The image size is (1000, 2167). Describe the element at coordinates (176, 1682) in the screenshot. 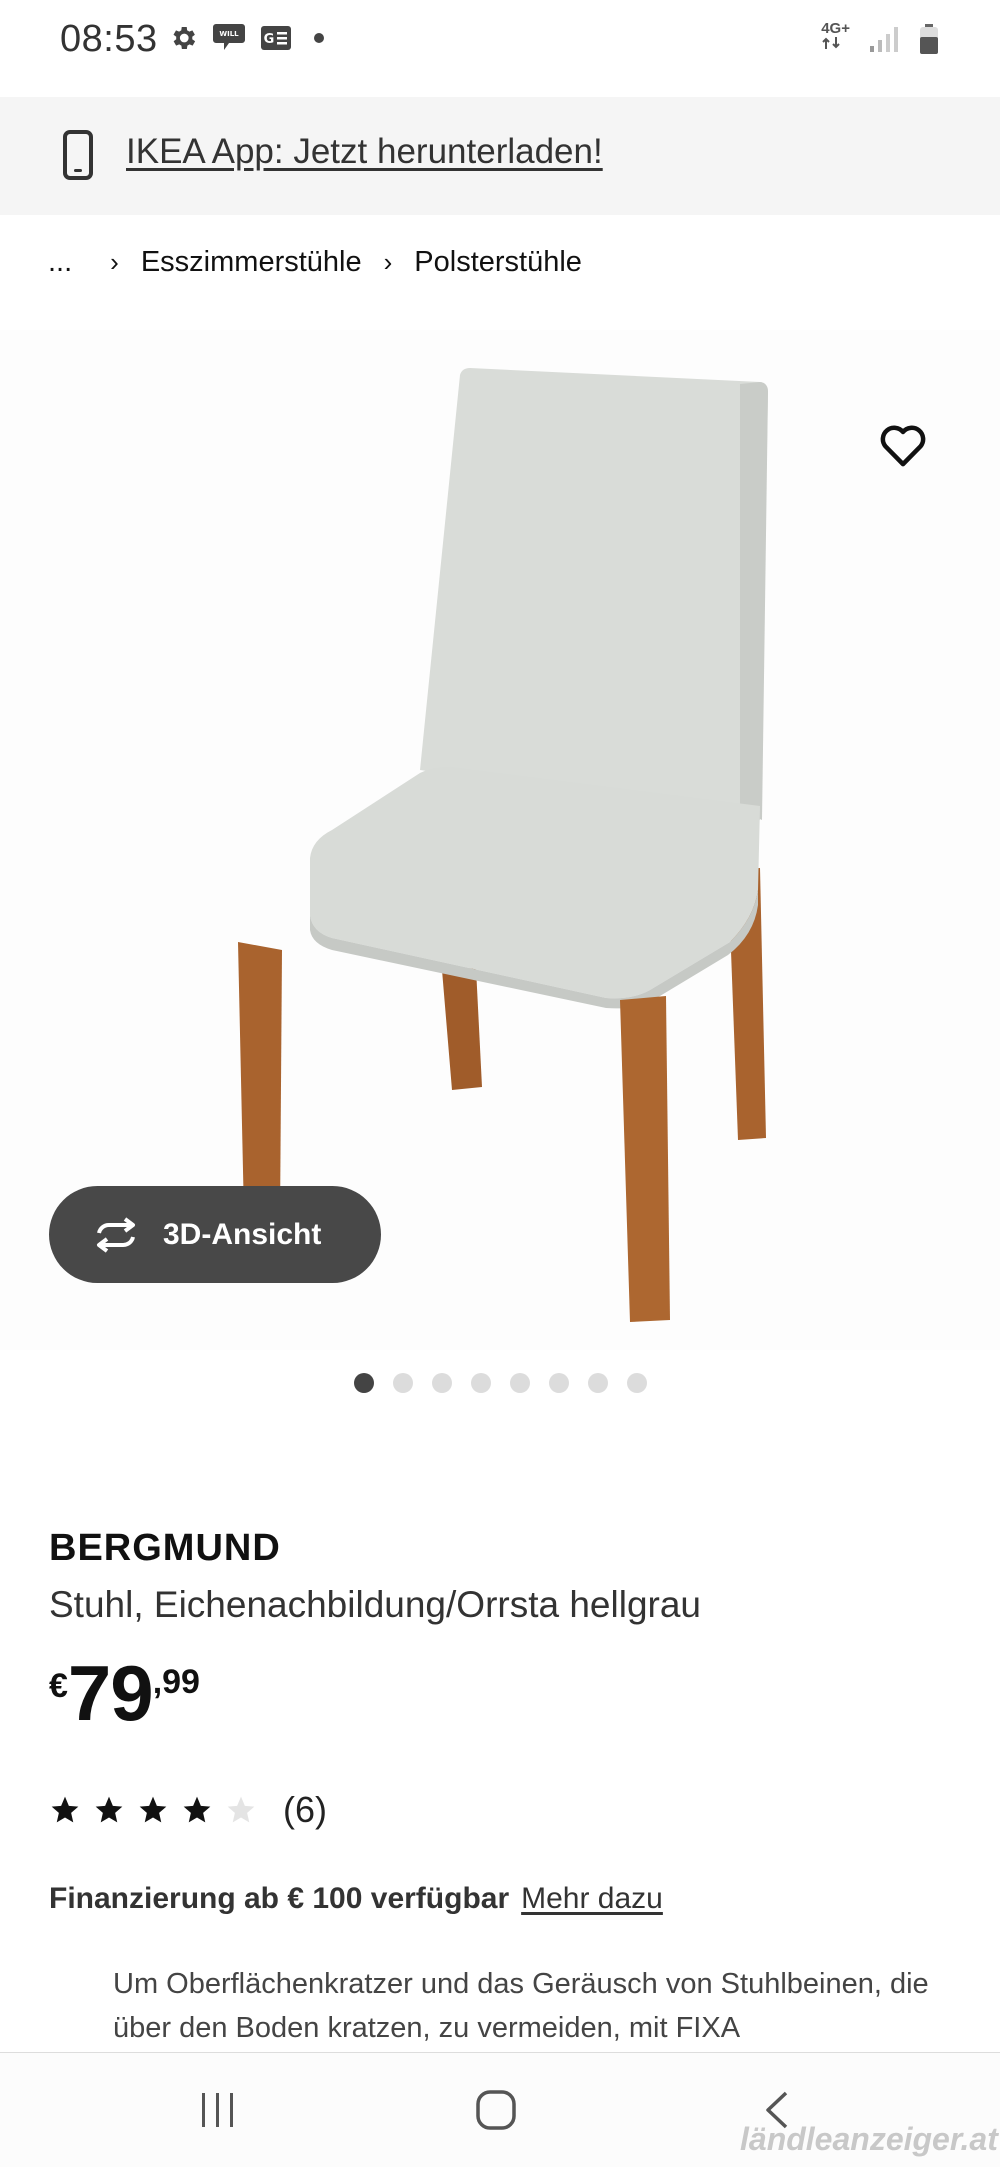

I see `price-decimal: ,99` at that location.